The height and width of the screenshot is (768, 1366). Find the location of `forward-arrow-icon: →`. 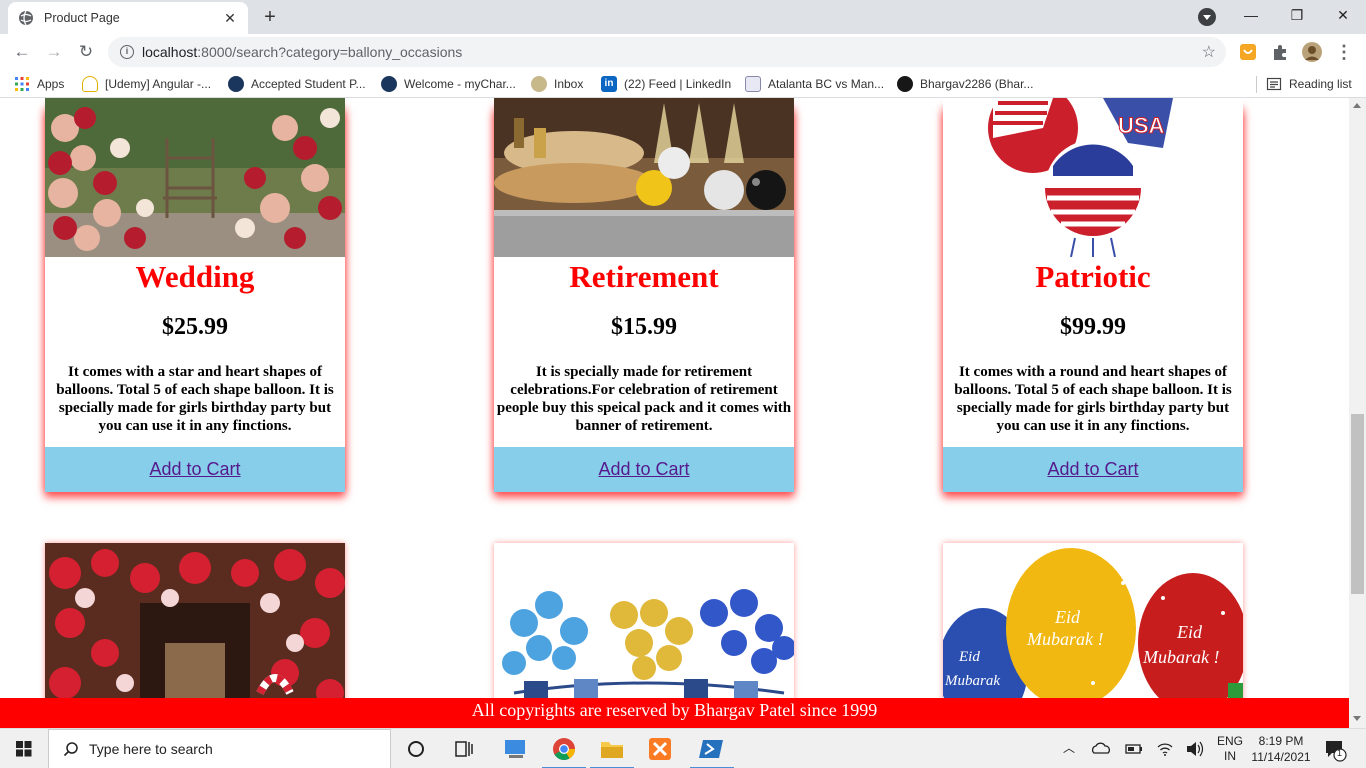

forward-arrow-icon: → is located at coordinates (54, 52).